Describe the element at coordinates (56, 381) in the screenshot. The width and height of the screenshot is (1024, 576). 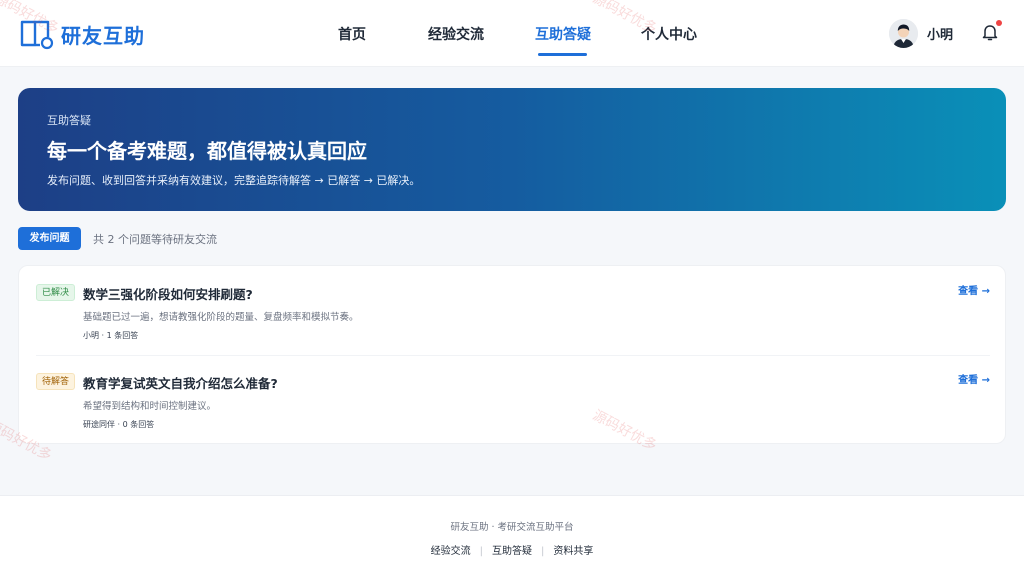
I see `status-badge: 待解答` at that location.